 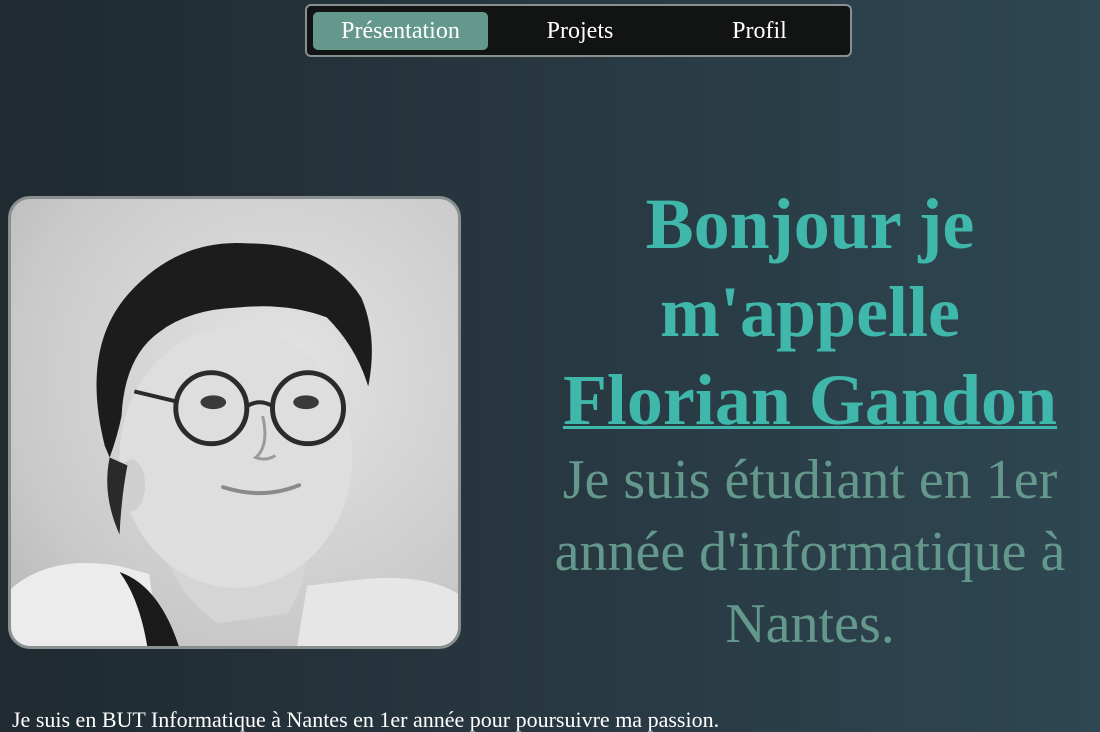 What do you see at coordinates (810, 480) in the screenshot?
I see `subtitle-line-1: Je suis étudiant en 1er` at bounding box center [810, 480].